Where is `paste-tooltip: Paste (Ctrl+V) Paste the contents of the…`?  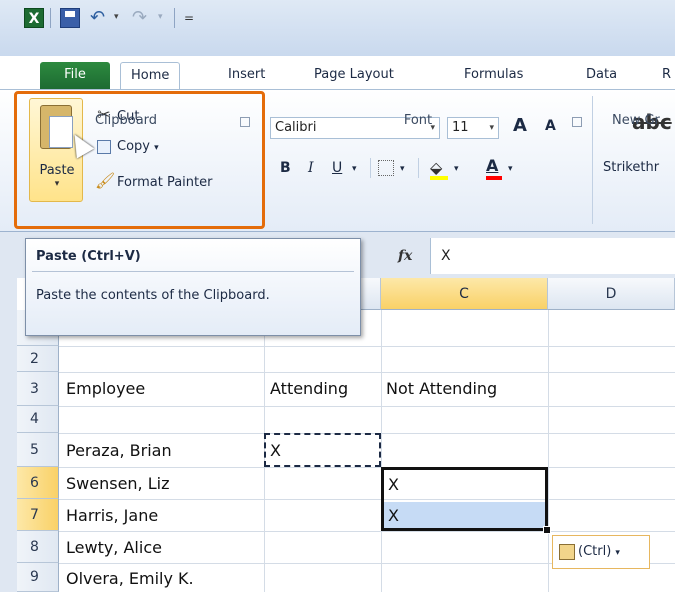 paste-tooltip: Paste (Ctrl+V) Paste the contents of the… is located at coordinates (193, 287).